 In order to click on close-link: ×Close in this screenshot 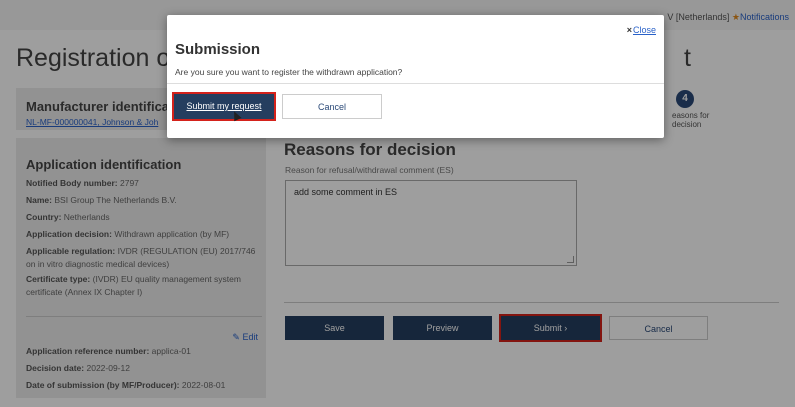, I will do `click(641, 30)`.